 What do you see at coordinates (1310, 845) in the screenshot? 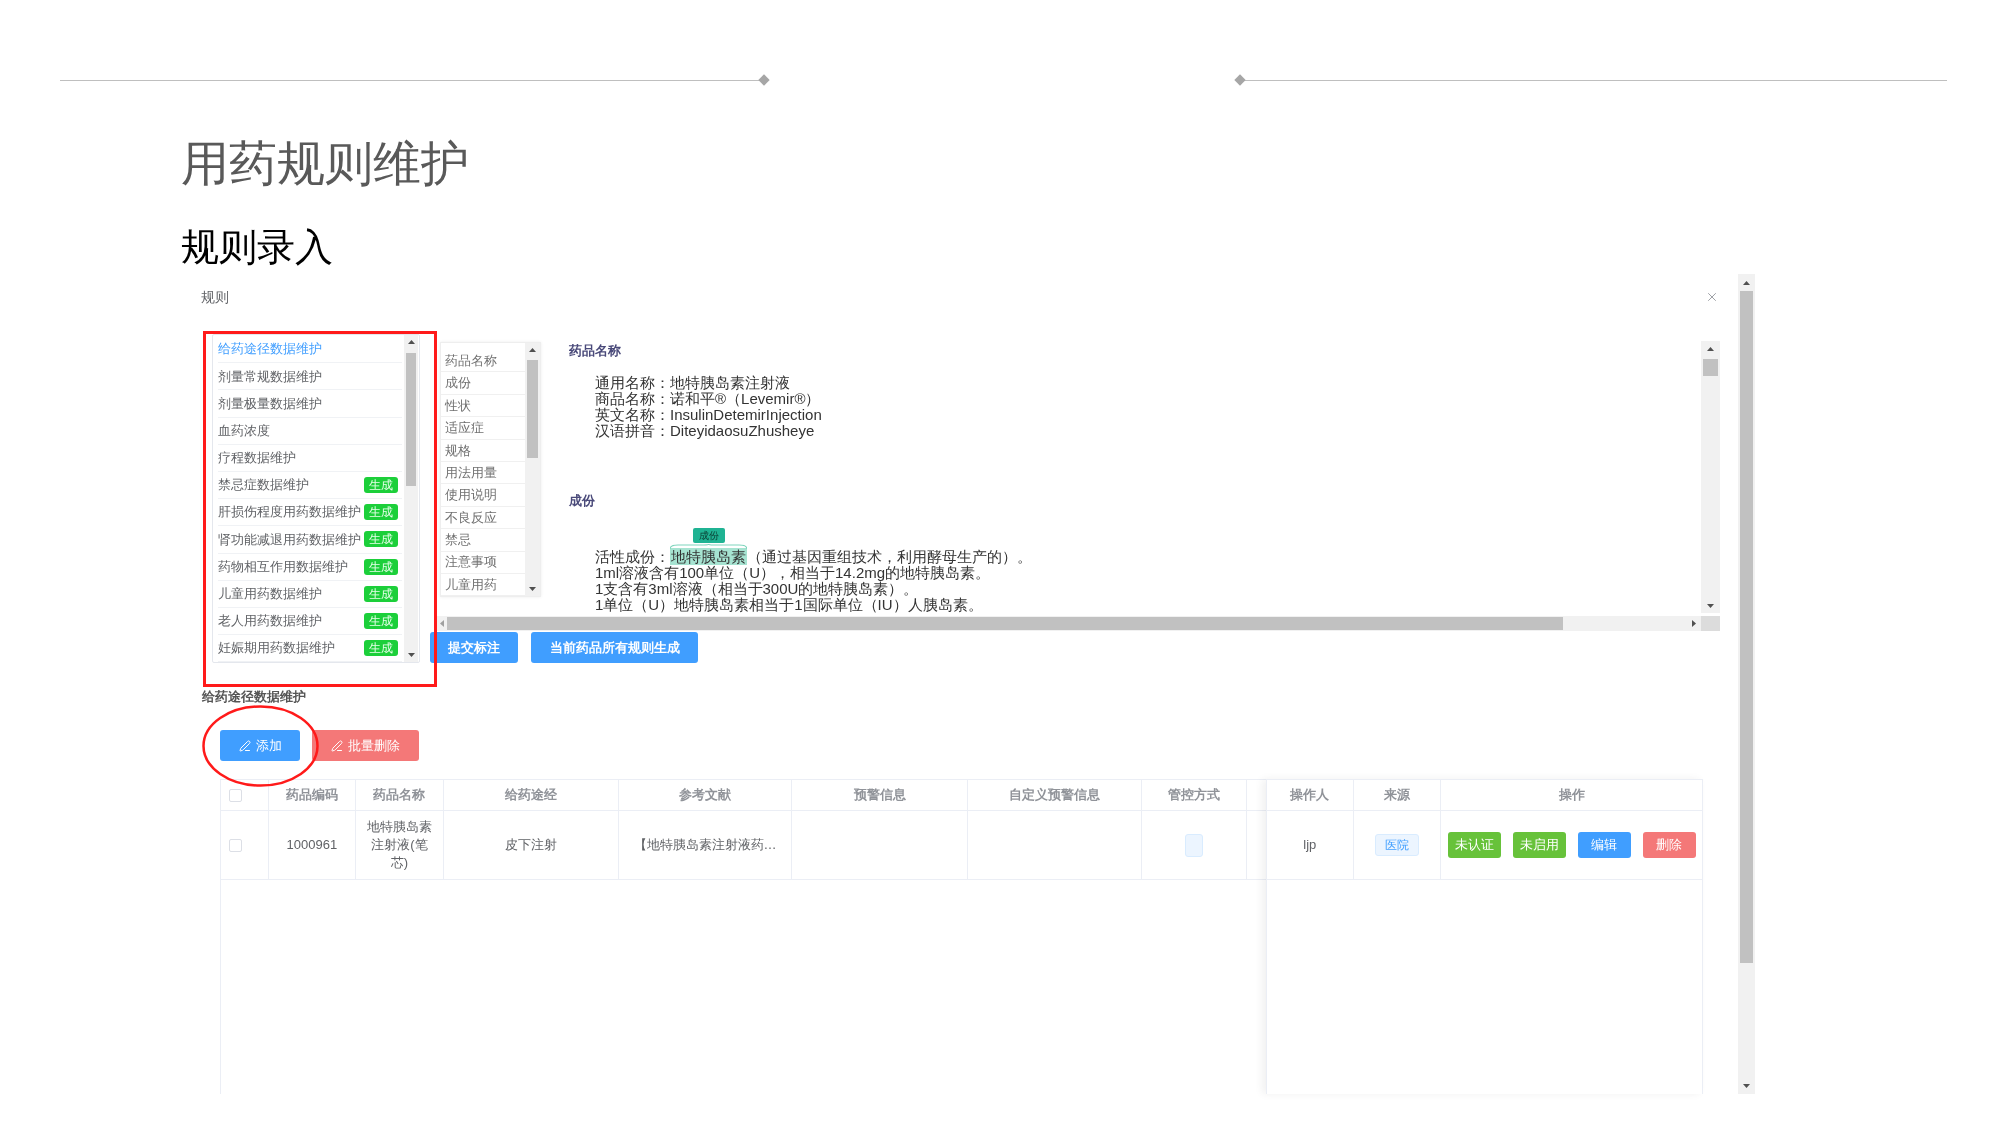
I see `table-cell-text: ljp` at bounding box center [1310, 845].